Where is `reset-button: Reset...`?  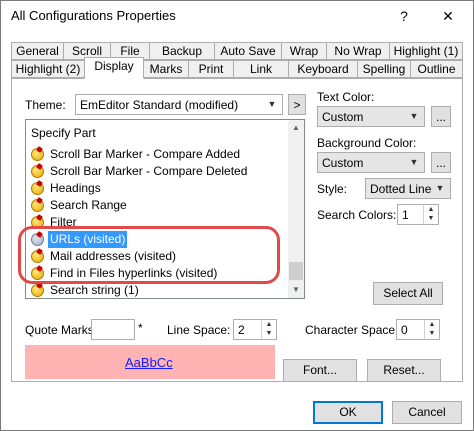 reset-button: Reset... is located at coordinates (404, 370).